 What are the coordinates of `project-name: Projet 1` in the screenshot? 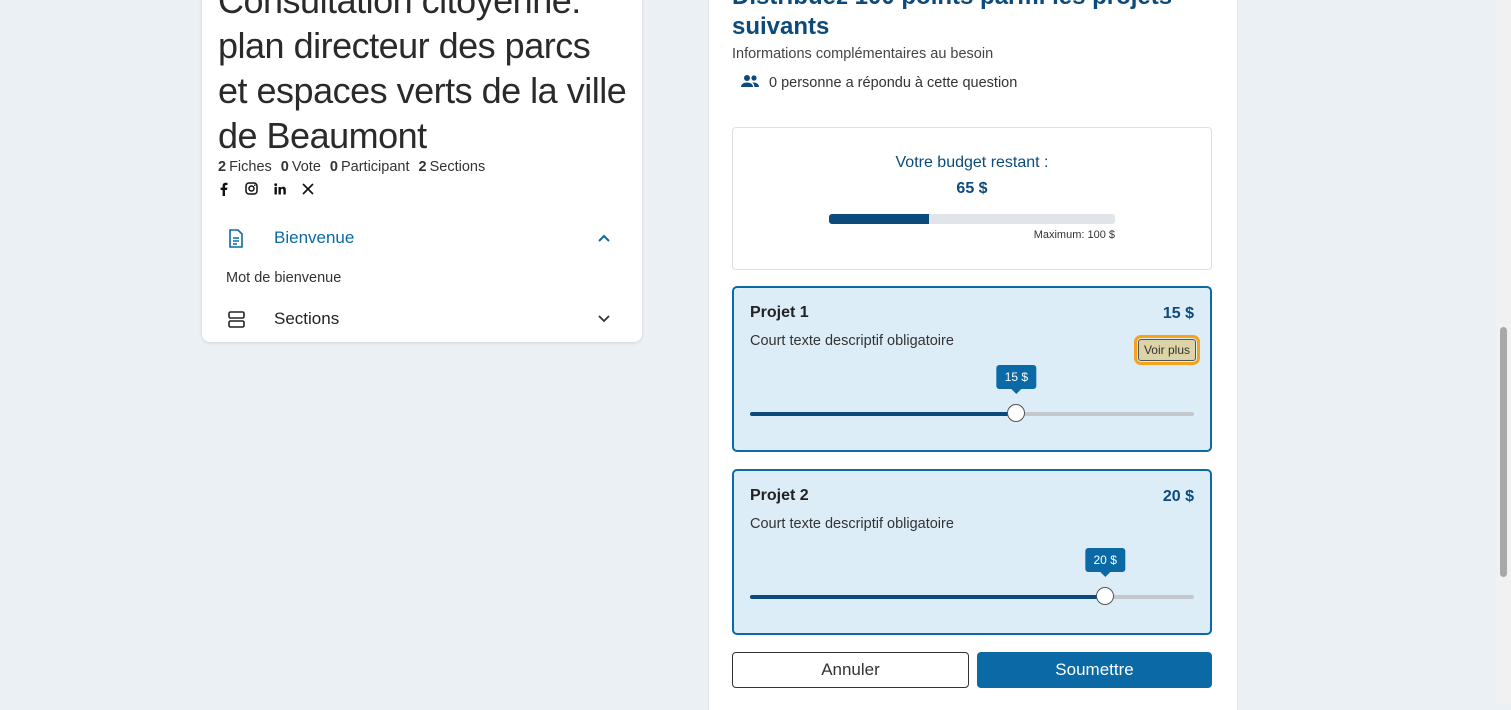 It's located at (779, 312).